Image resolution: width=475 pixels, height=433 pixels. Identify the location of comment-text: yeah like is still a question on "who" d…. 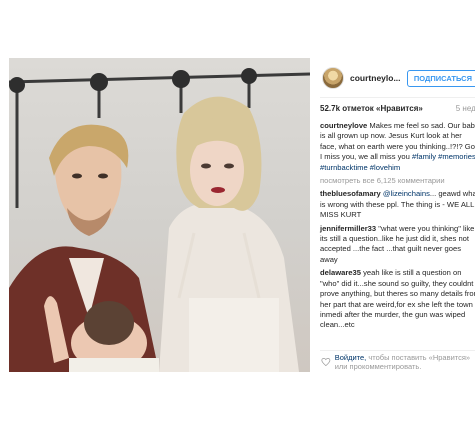
(397, 299).